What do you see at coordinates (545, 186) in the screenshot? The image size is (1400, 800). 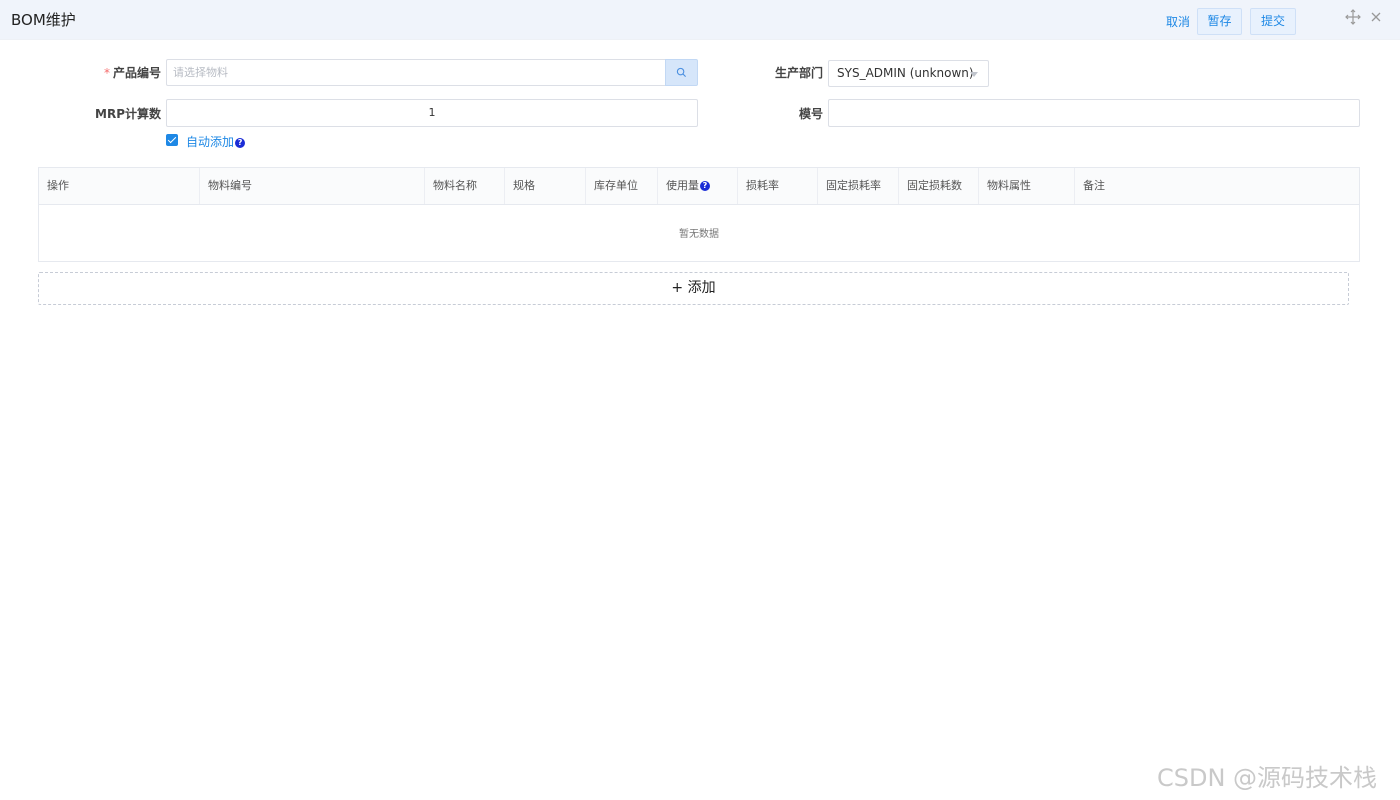 I see `column-header: 规格` at bounding box center [545, 186].